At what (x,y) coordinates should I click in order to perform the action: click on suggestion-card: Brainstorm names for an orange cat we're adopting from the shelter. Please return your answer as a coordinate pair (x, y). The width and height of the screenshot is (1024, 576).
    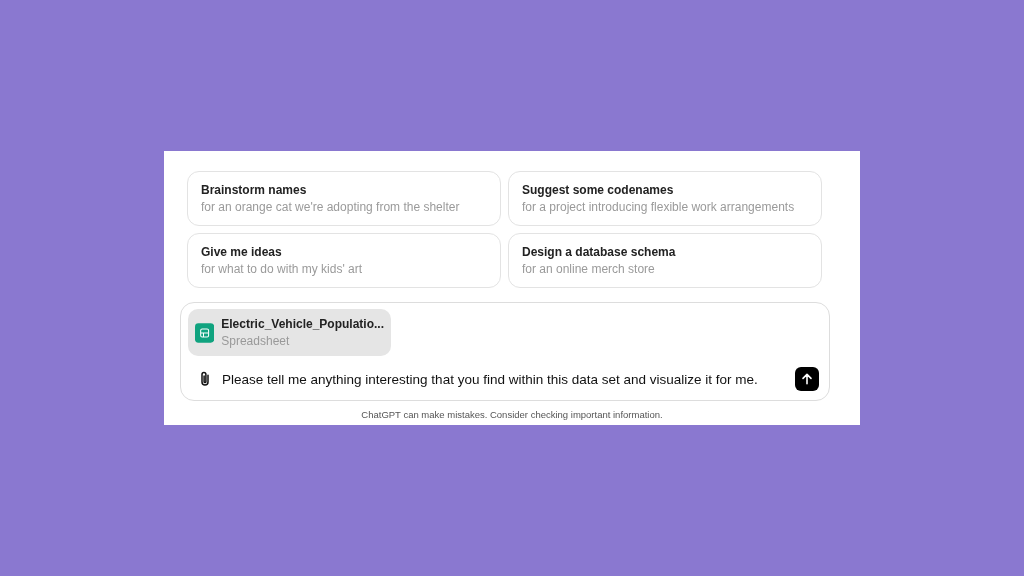
    Looking at the image, I should click on (344, 198).